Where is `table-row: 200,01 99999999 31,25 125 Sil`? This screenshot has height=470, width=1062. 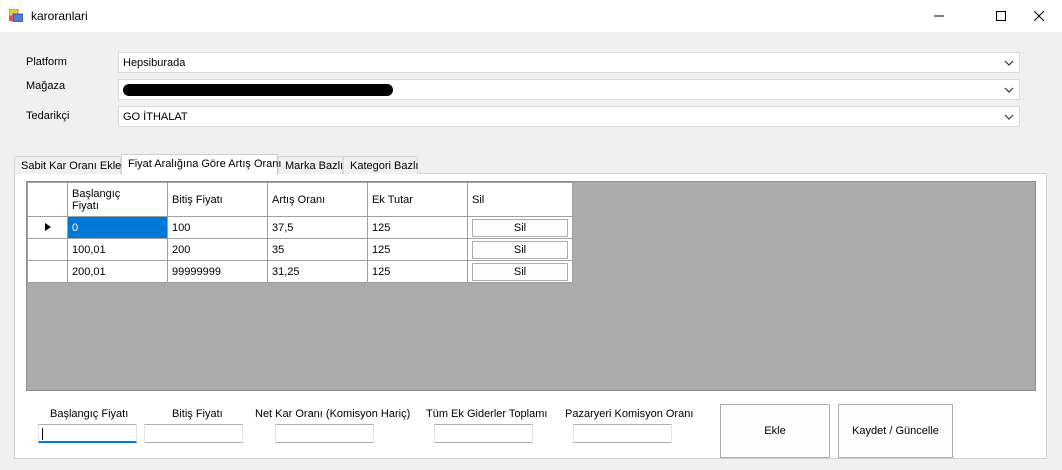 table-row: 200,01 99999999 31,25 125 Sil is located at coordinates (300, 271).